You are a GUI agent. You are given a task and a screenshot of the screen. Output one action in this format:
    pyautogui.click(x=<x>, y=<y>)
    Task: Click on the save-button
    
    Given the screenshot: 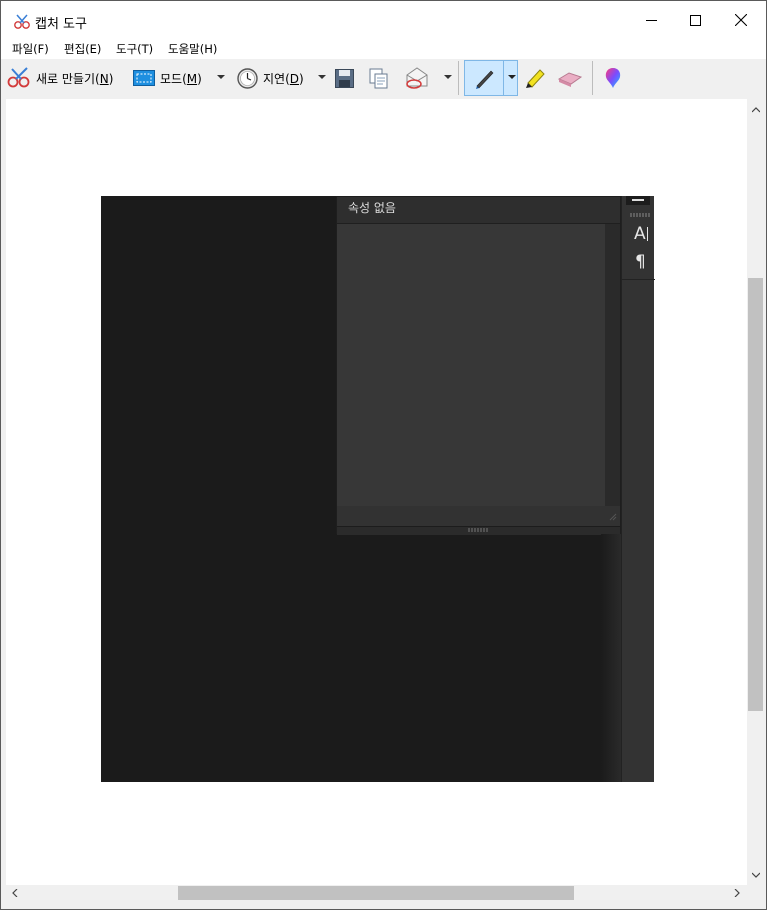 What is the action you would take?
    pyautogui.click(x=344, y=78)
    